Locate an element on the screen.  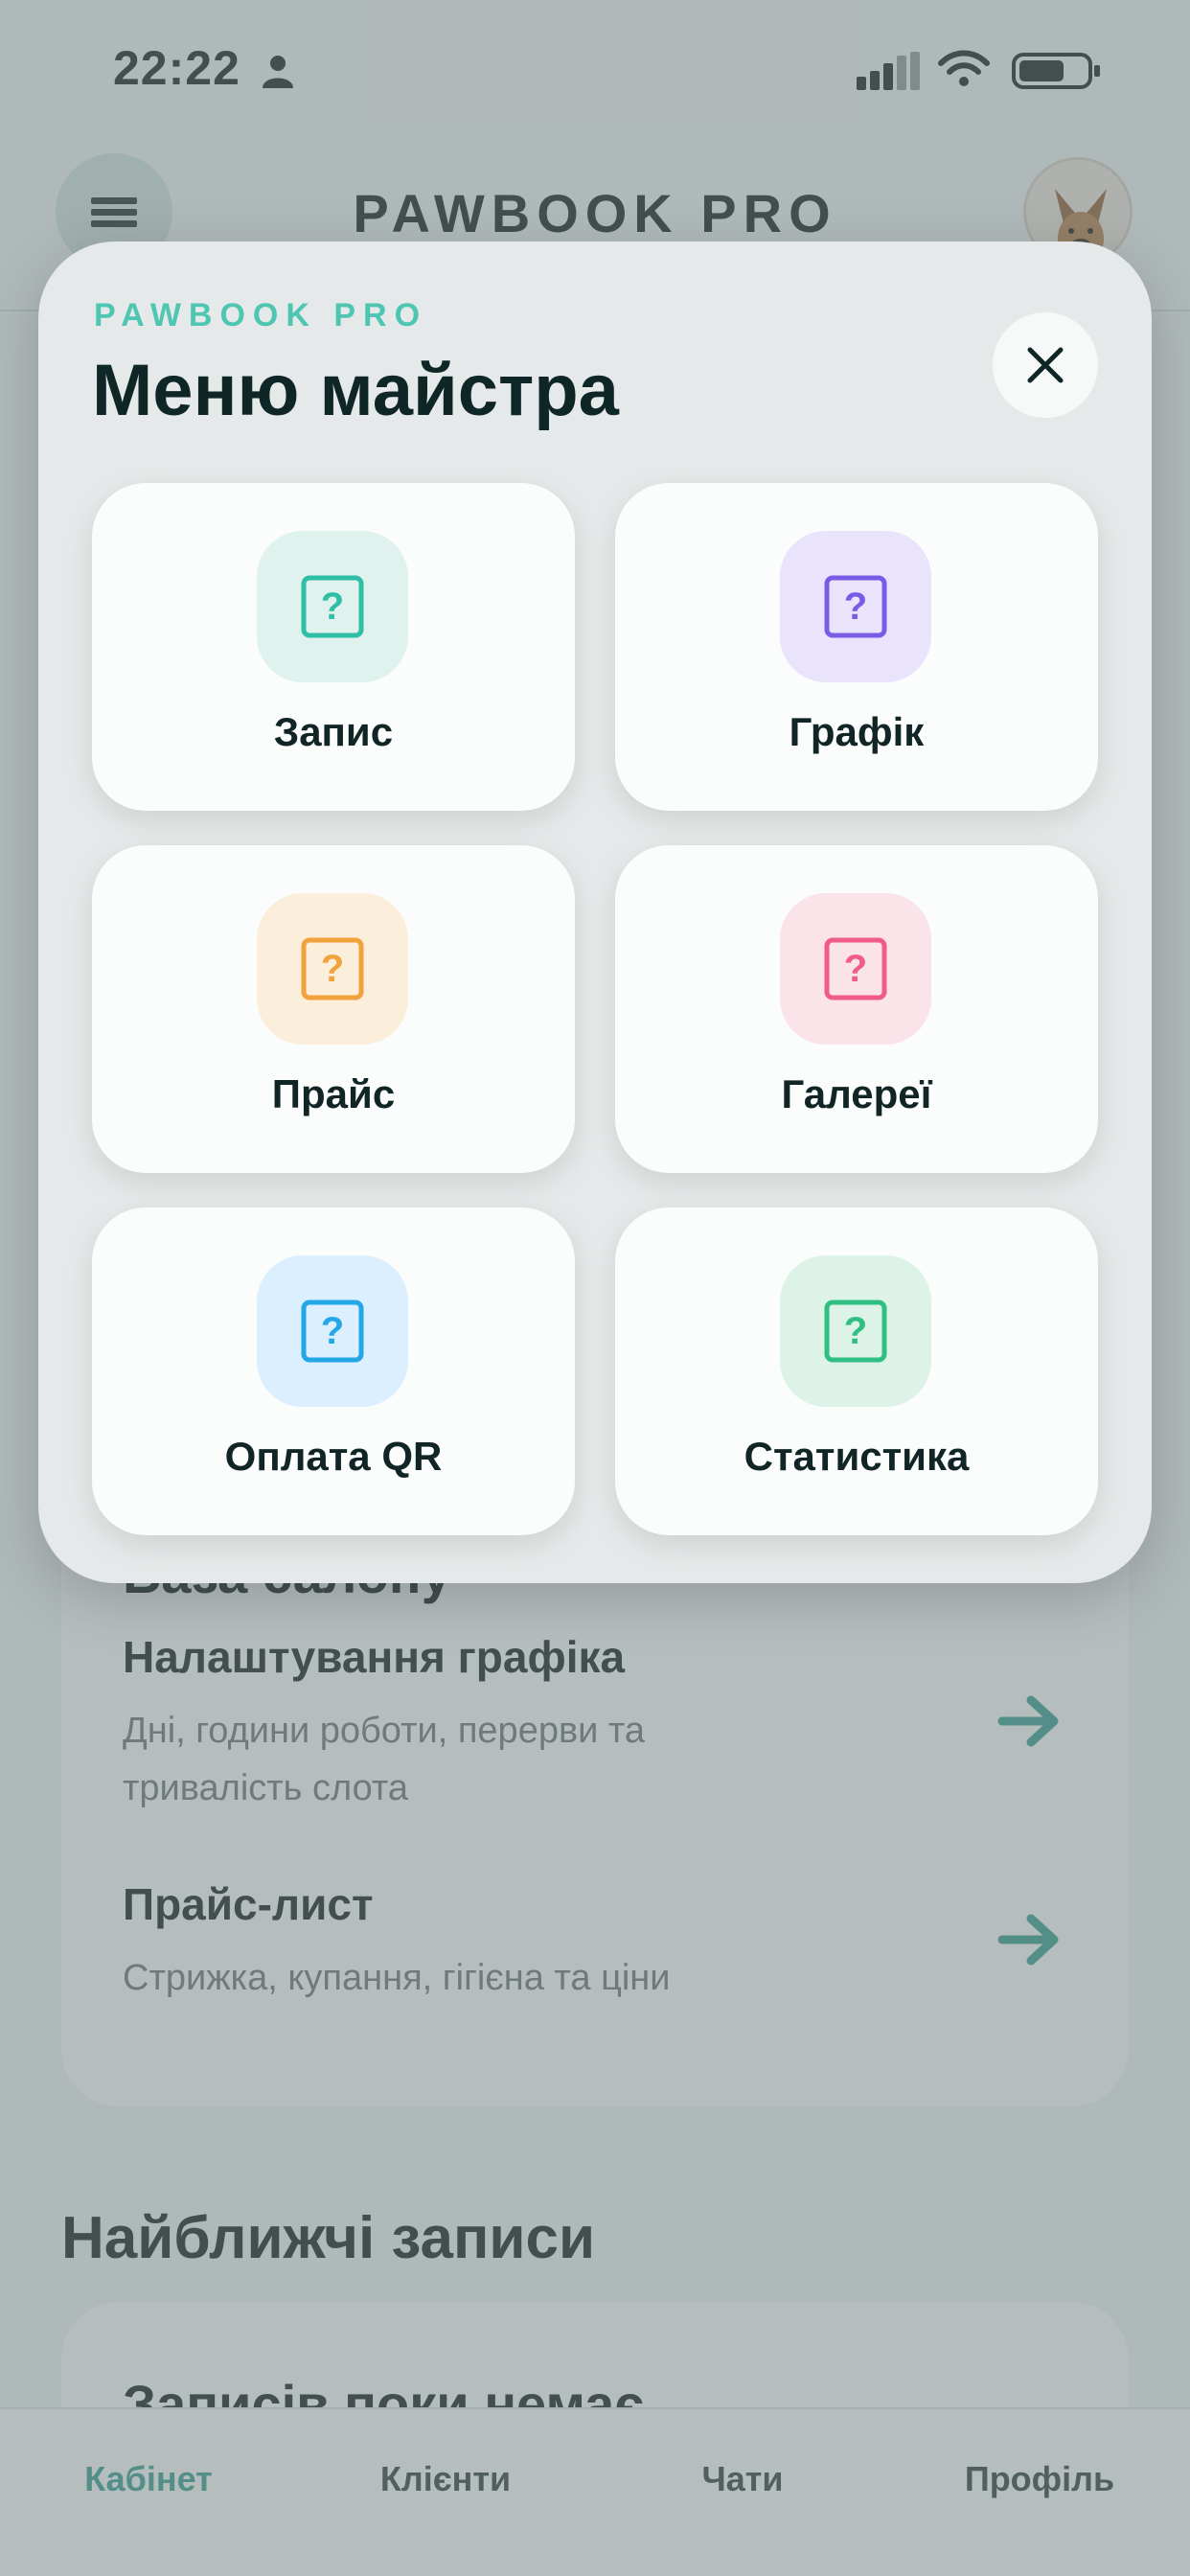
tile-schedule: ? Графік is located at coordinates (857, 647).